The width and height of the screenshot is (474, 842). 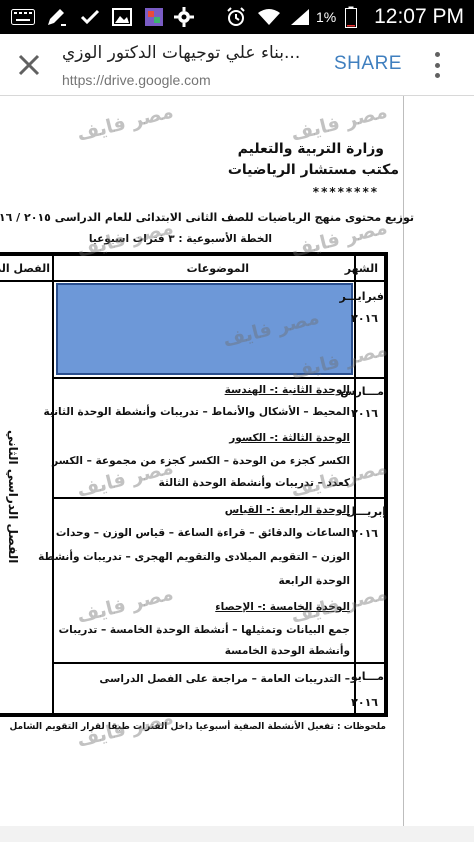 I want to click on bottom-edge, so click(x=237, y=834).